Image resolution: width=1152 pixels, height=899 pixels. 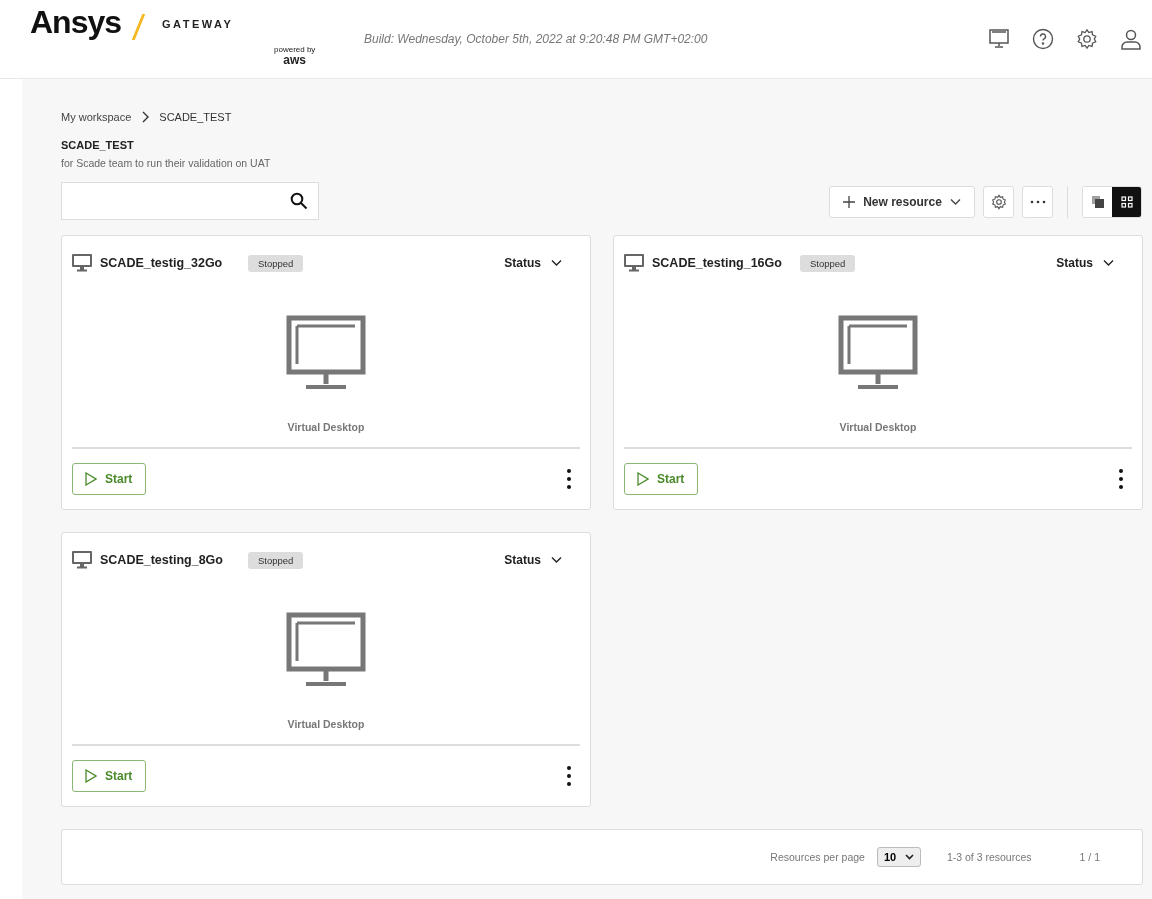 I want to click on build-info: Build: Wednesday, October 5th, 2022 at 9:20:48 PM GMT+02:00, so click(x=536, y=39).